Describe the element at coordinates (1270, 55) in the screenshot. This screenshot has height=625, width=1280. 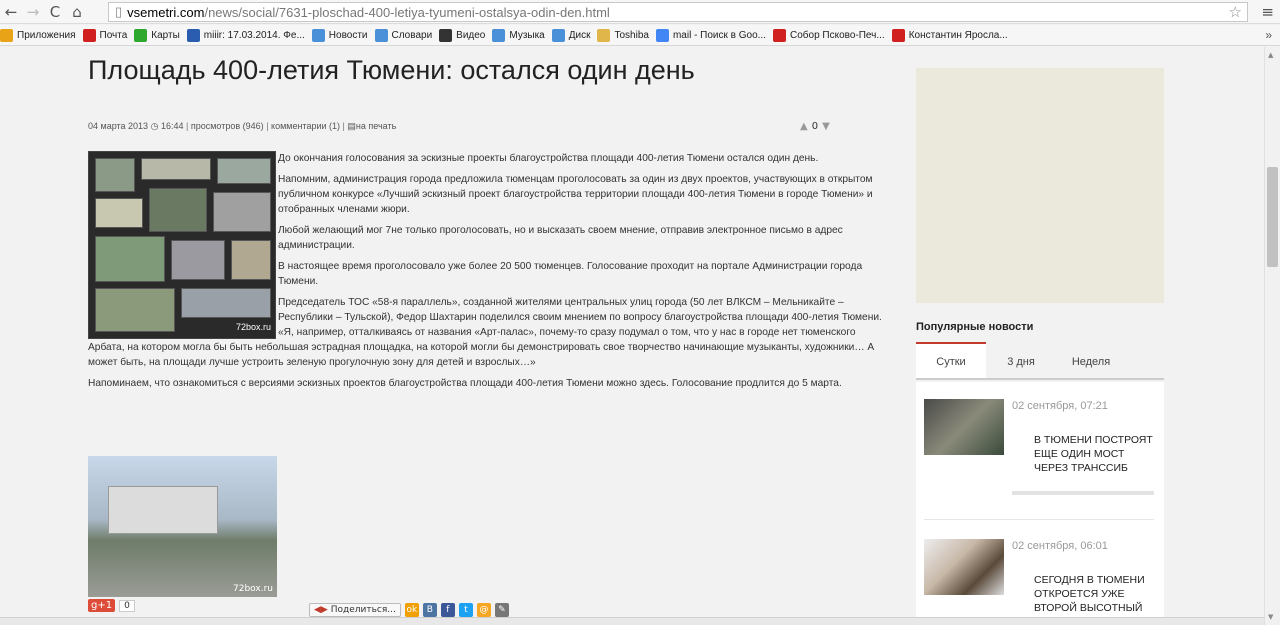
I see `scroll-up-icon: ▲` at that location.